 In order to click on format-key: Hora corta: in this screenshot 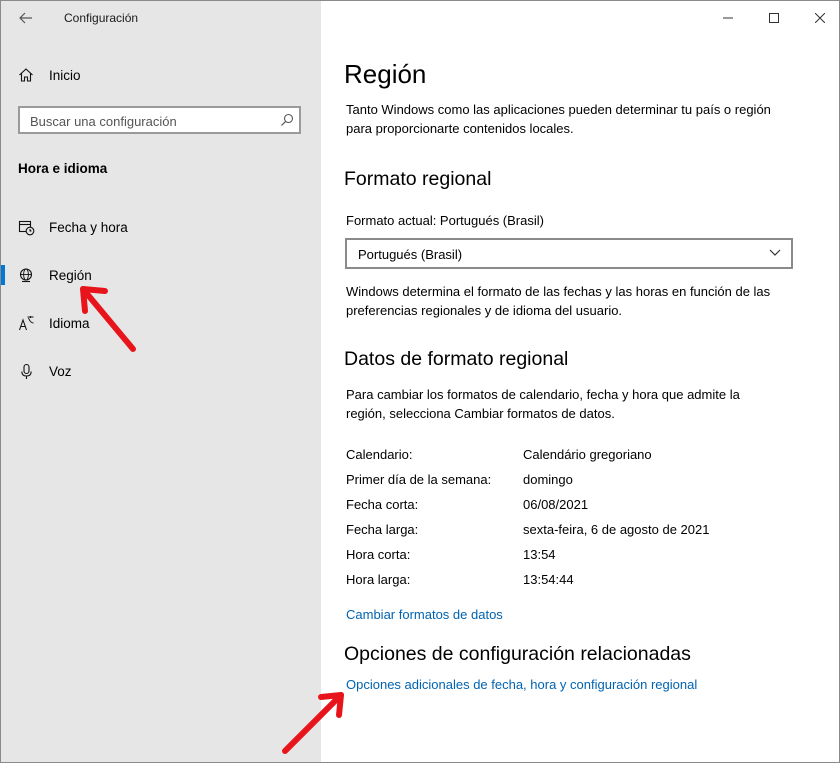, I will do `click(378, 554)`.